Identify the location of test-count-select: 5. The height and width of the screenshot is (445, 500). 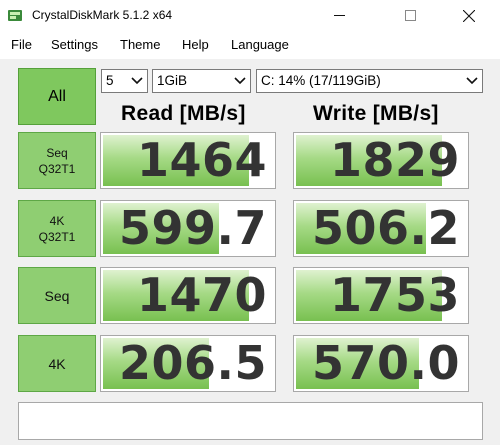
(124, 81).